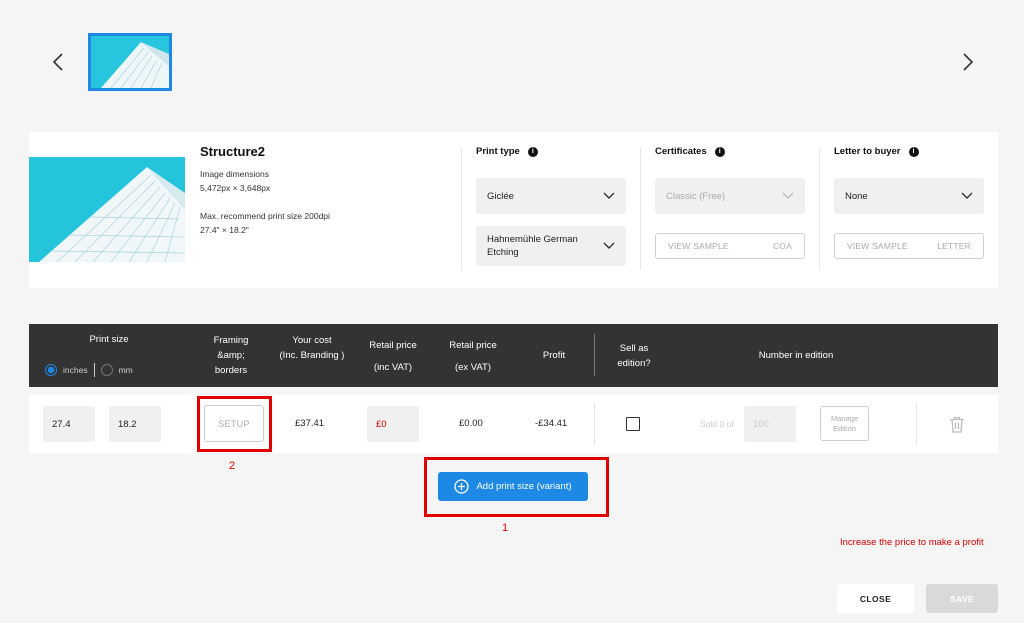 The height and width of the screenshot is (623, 1024). What do you see at coordinates (505, 528) in the screenshot?
I see `annotation-label-1: 1` at bounding box center [505, 528].